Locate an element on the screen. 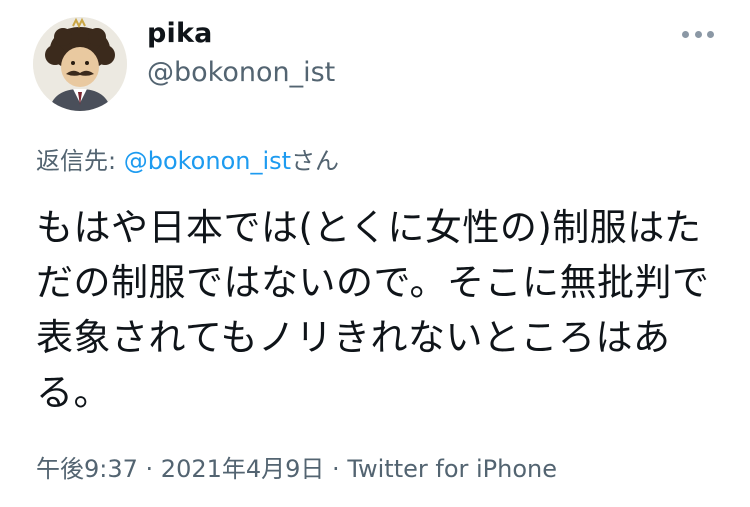  reply-to-suffix: さん is located at coordinates (315, 161).